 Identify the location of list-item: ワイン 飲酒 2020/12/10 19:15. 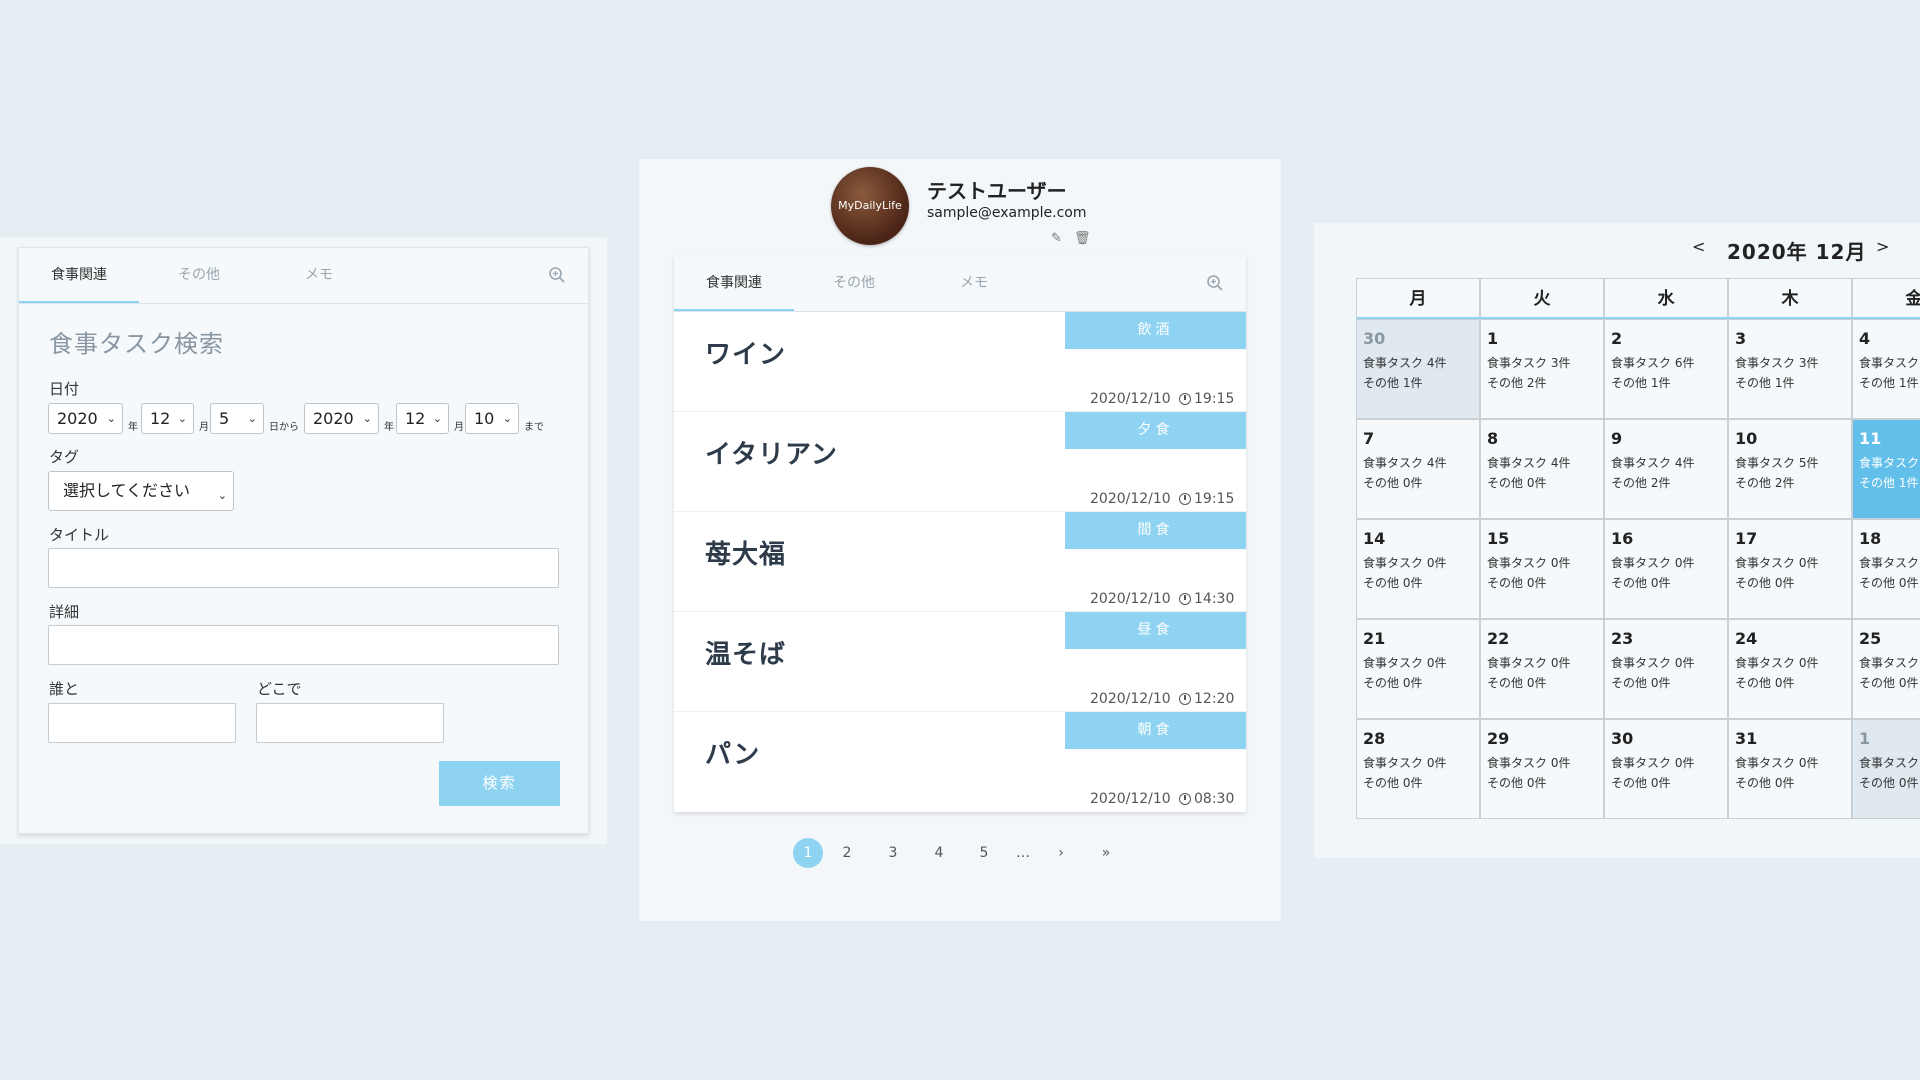
(960, 362).